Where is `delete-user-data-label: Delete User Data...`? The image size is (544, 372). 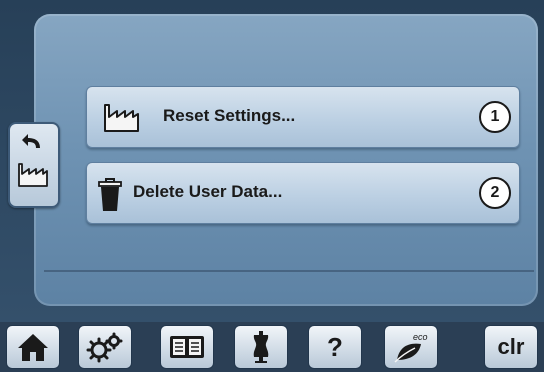
delete-user-data-label: Delete User Data... is located at coordinates (208, 191).